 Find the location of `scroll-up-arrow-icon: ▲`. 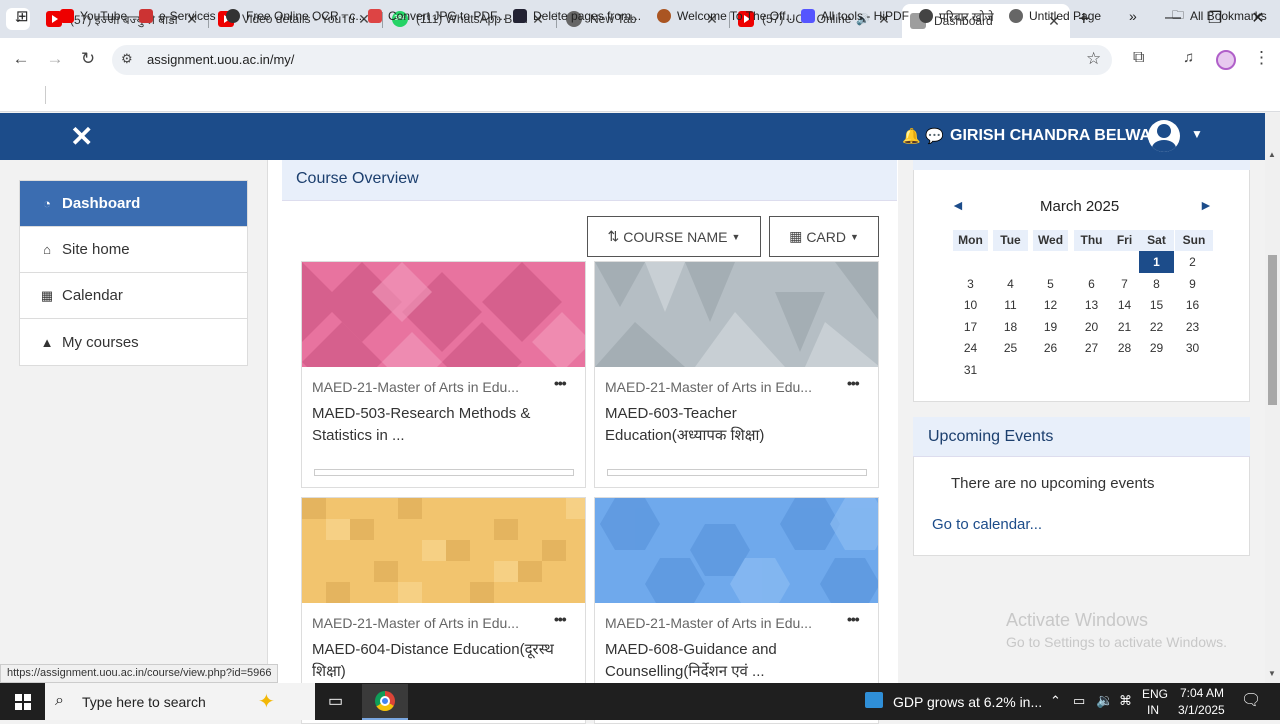

scroll-up-arrow-icon: ▲ is located at coordinates (1272, 154).